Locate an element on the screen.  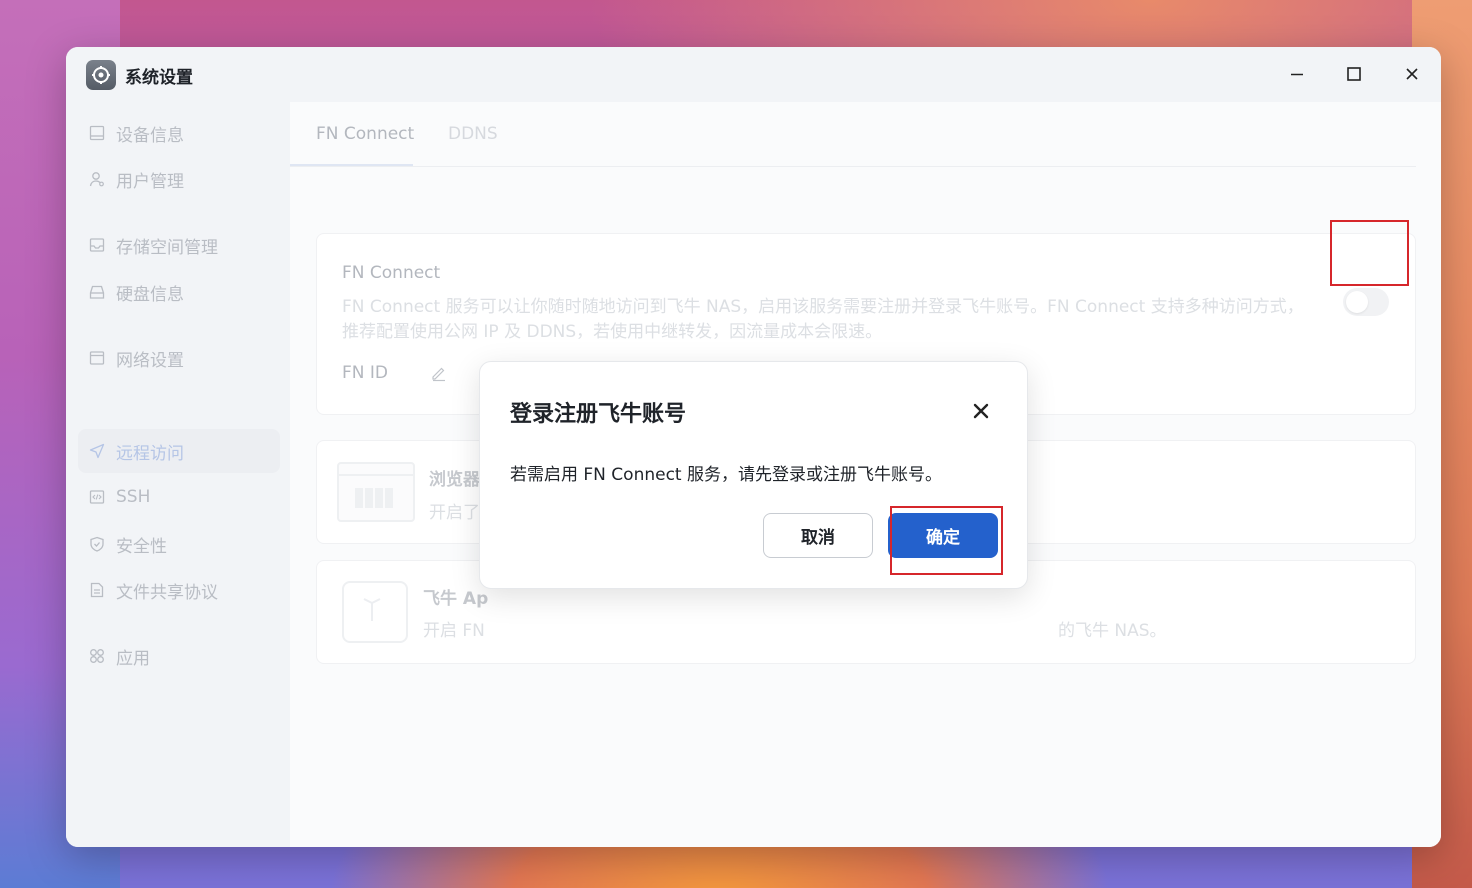
sidebar-item-remote-access: 远程访问 is located at coordinates (179, 451).